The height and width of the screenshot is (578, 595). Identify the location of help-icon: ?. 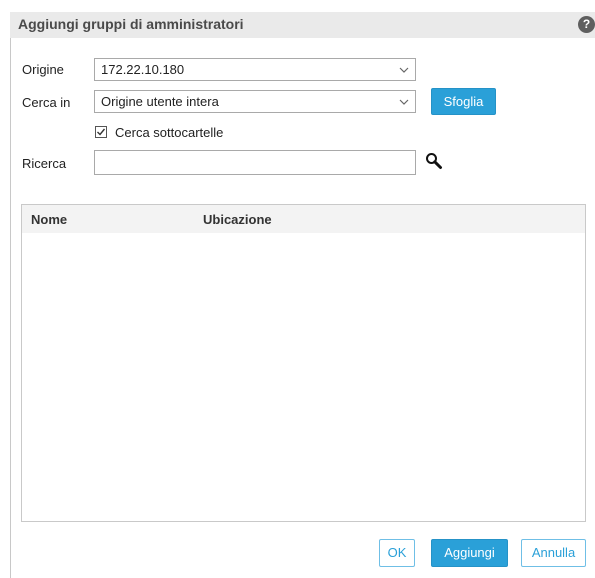
(586, 24).